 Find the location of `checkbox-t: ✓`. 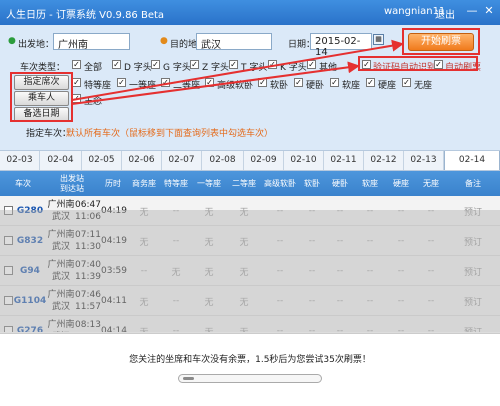

checkbox-t: ✓ is located at coordinates (233, 64).